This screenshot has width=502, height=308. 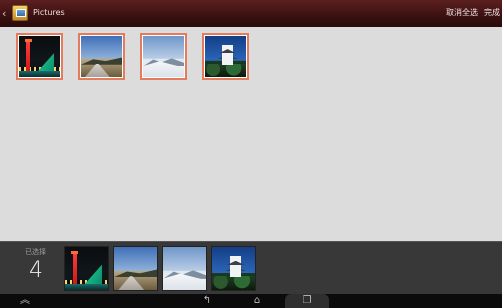 What do you see at coordinates (49, 12) in the screenshot?
I see `page-title: Pictures` at bounding box center [49, 12].